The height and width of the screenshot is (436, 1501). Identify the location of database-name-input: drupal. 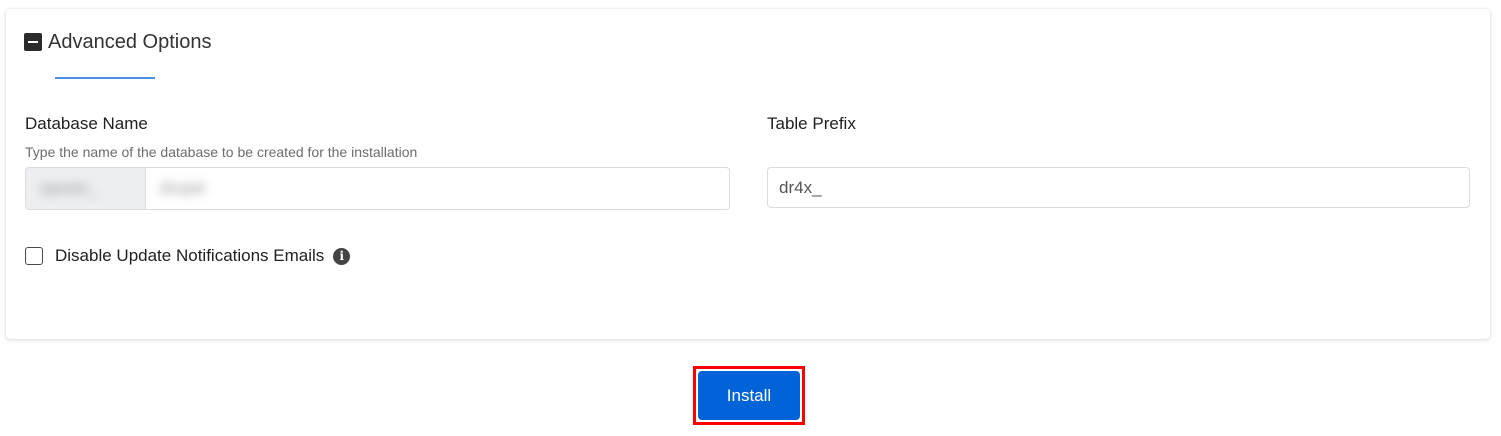
(437, 188).